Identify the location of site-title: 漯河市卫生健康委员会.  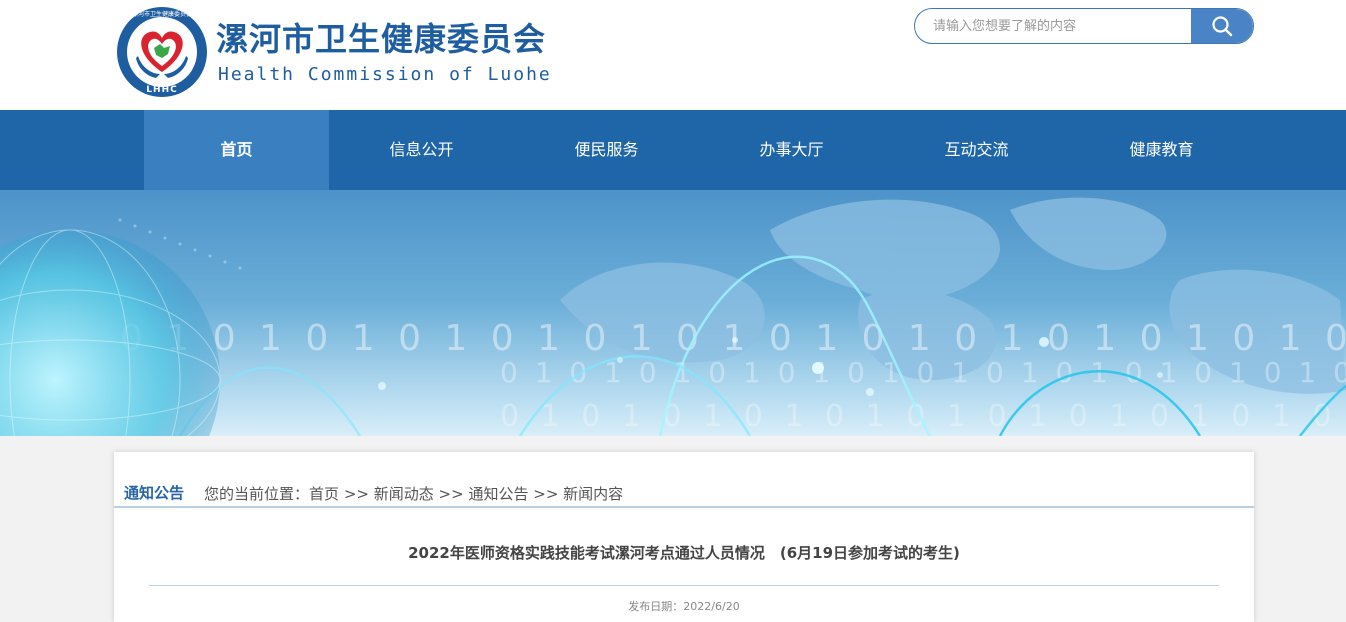
(381, 37).